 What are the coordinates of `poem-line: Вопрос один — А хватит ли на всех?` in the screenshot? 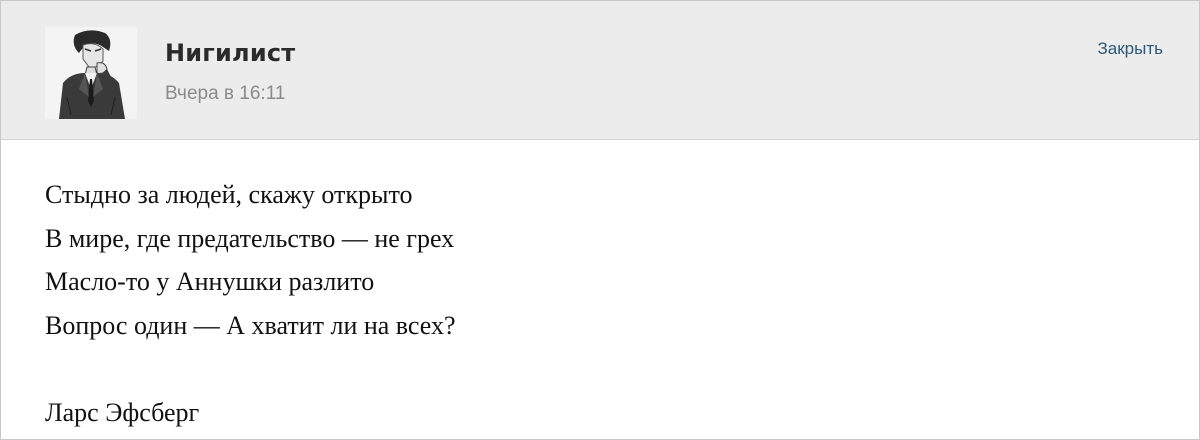 It's located at (250, 325).